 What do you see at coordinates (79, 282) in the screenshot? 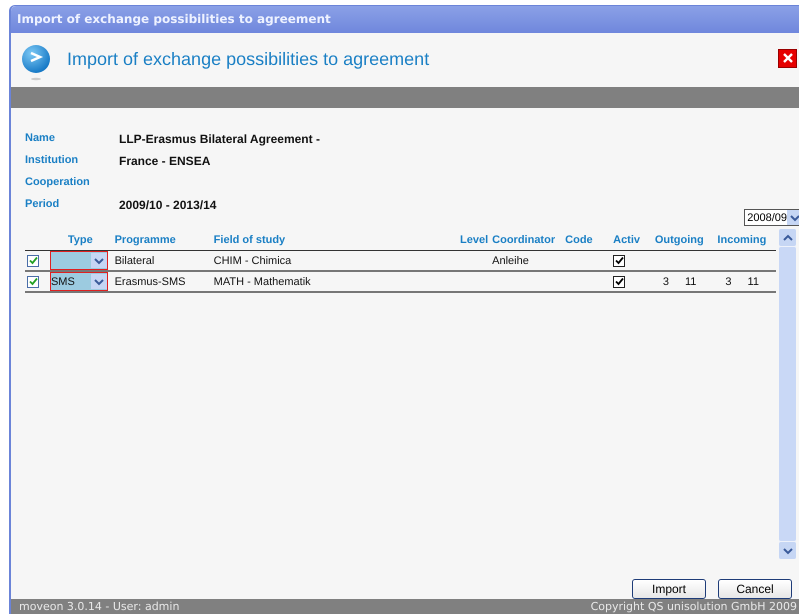
I see `type-select: SMS` at bounding box center [79, 282].